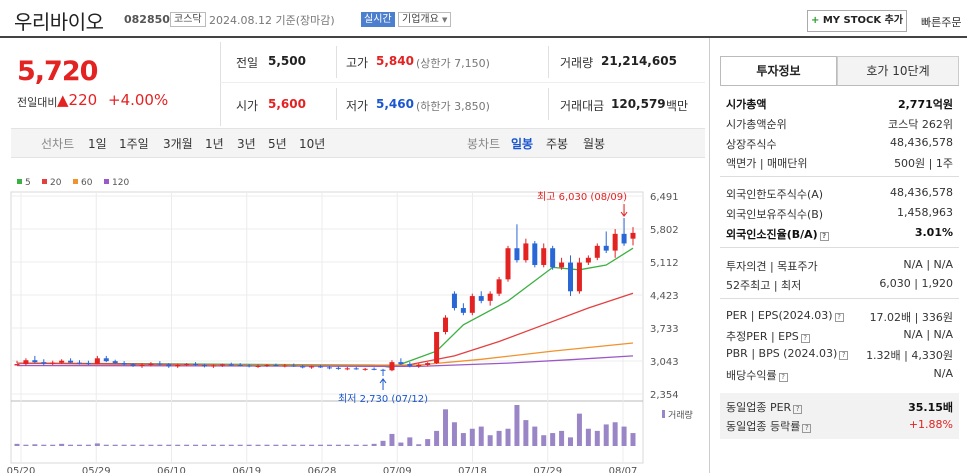 This screenshot has width=967, height=473. Describe the element at coordinates (941, 22) in the screenshot. I see `quick-order-link: 빠른주문` at that location.